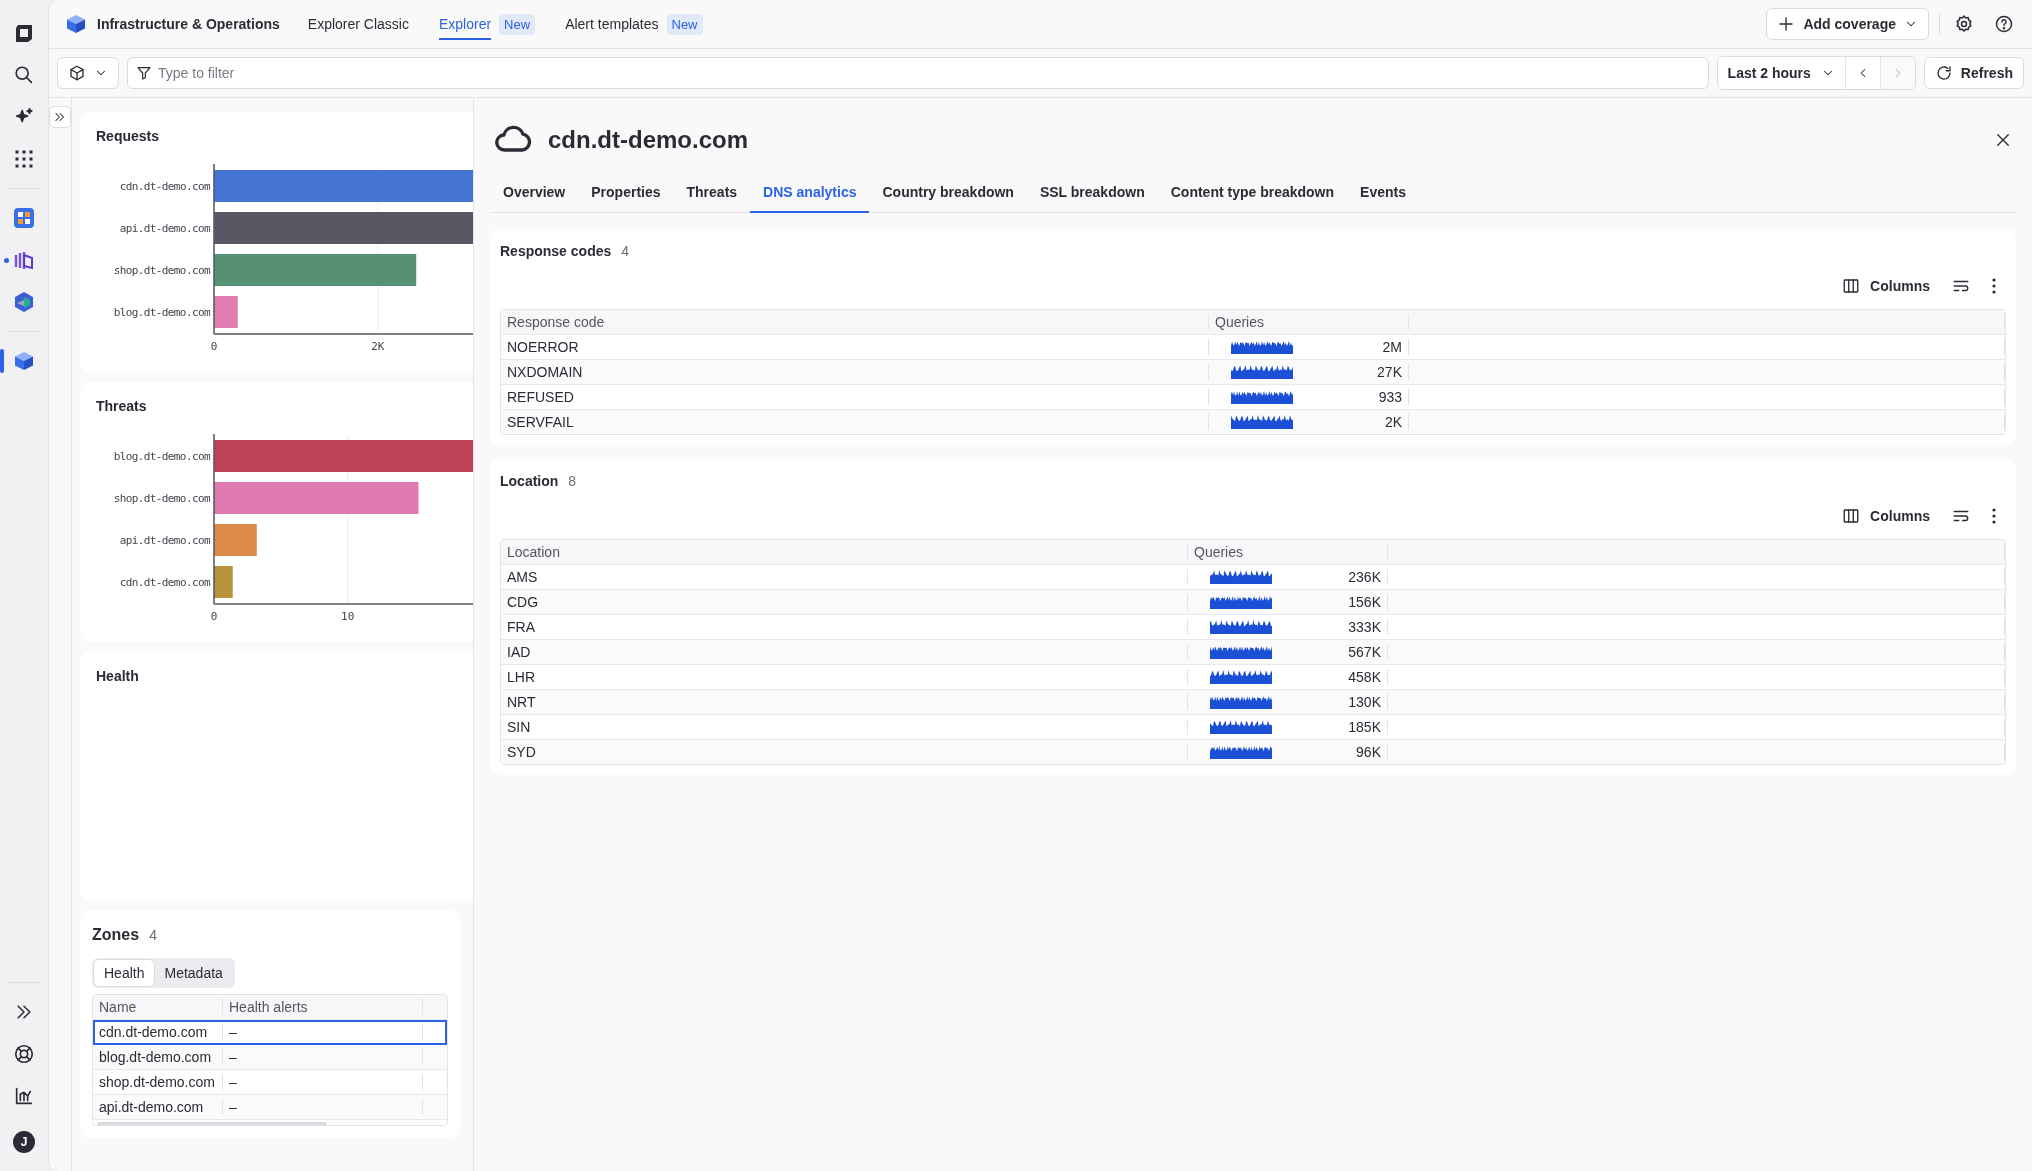 This screenshot has height=1171, width=2032. I want to click on lifebuoy-icon, so click(24, 1054).